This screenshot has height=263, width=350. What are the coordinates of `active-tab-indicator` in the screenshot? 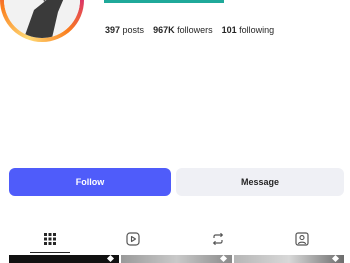 It's located at (50, 252).